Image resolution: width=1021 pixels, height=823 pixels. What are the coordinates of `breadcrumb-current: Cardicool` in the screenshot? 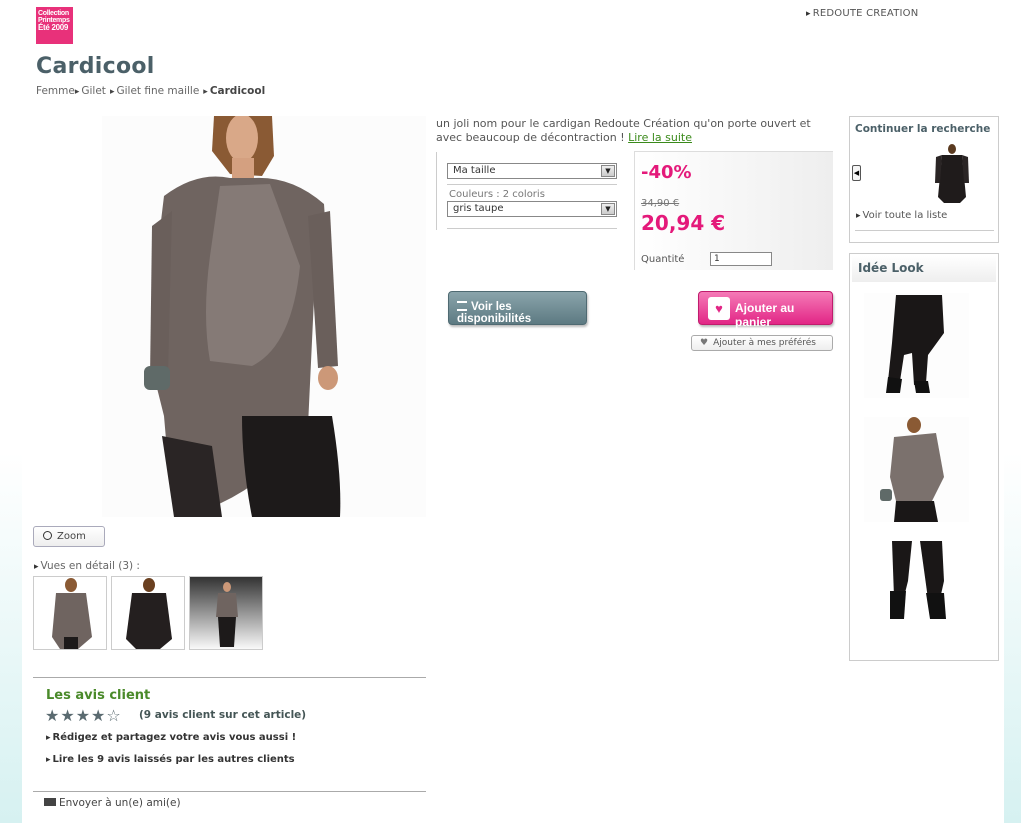 It's located at (237, 91).